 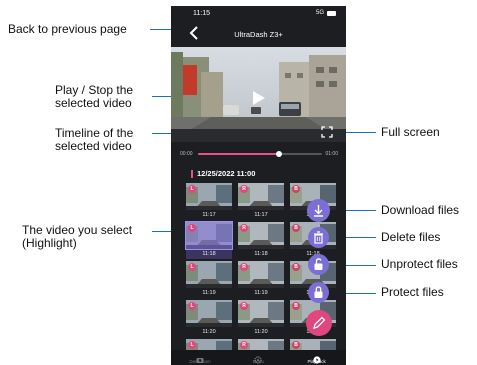 What do you see at coordinates (209, 201) in the screenshot?
I see `video-thumbnail: L 11:17` at bounding box center [209, 201].